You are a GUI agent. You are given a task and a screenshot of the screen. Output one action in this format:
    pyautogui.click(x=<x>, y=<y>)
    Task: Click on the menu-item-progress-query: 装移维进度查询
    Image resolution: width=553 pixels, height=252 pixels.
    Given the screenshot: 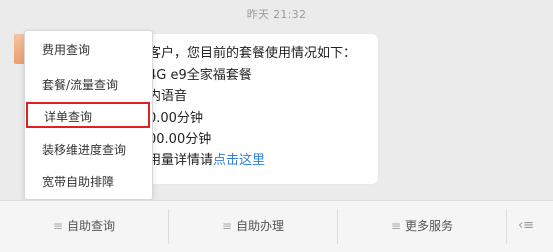 What is the action you would take?
    pyautogui.click(x=88, y=150)
    